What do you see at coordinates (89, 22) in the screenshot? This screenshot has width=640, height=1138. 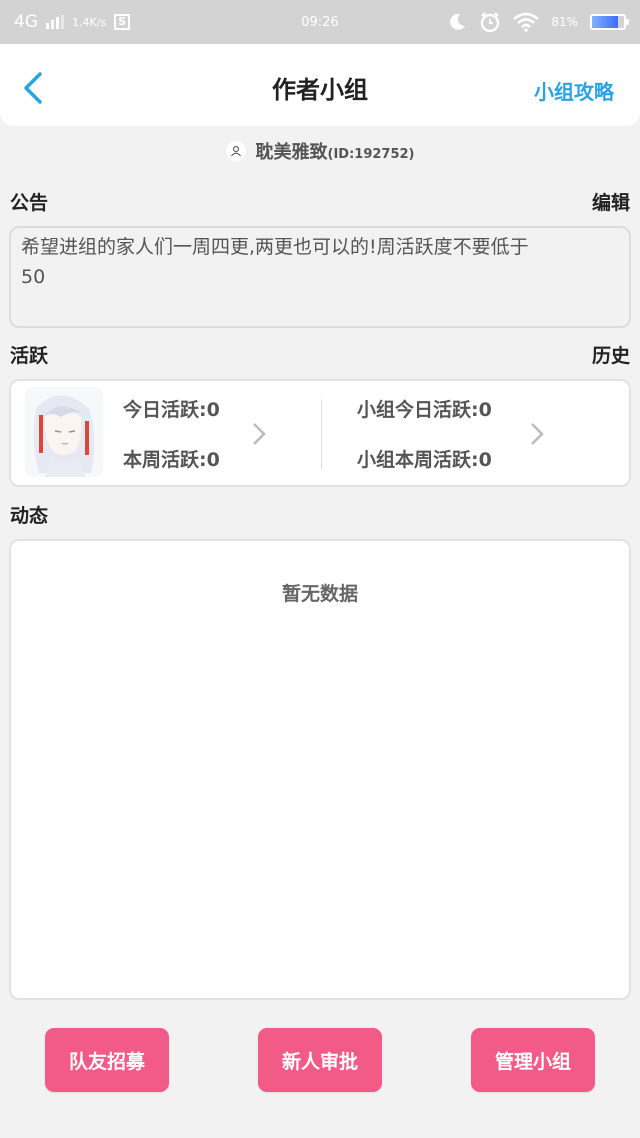 I see `network-speed: 1.4K/s` at bounding box center [89, 22].